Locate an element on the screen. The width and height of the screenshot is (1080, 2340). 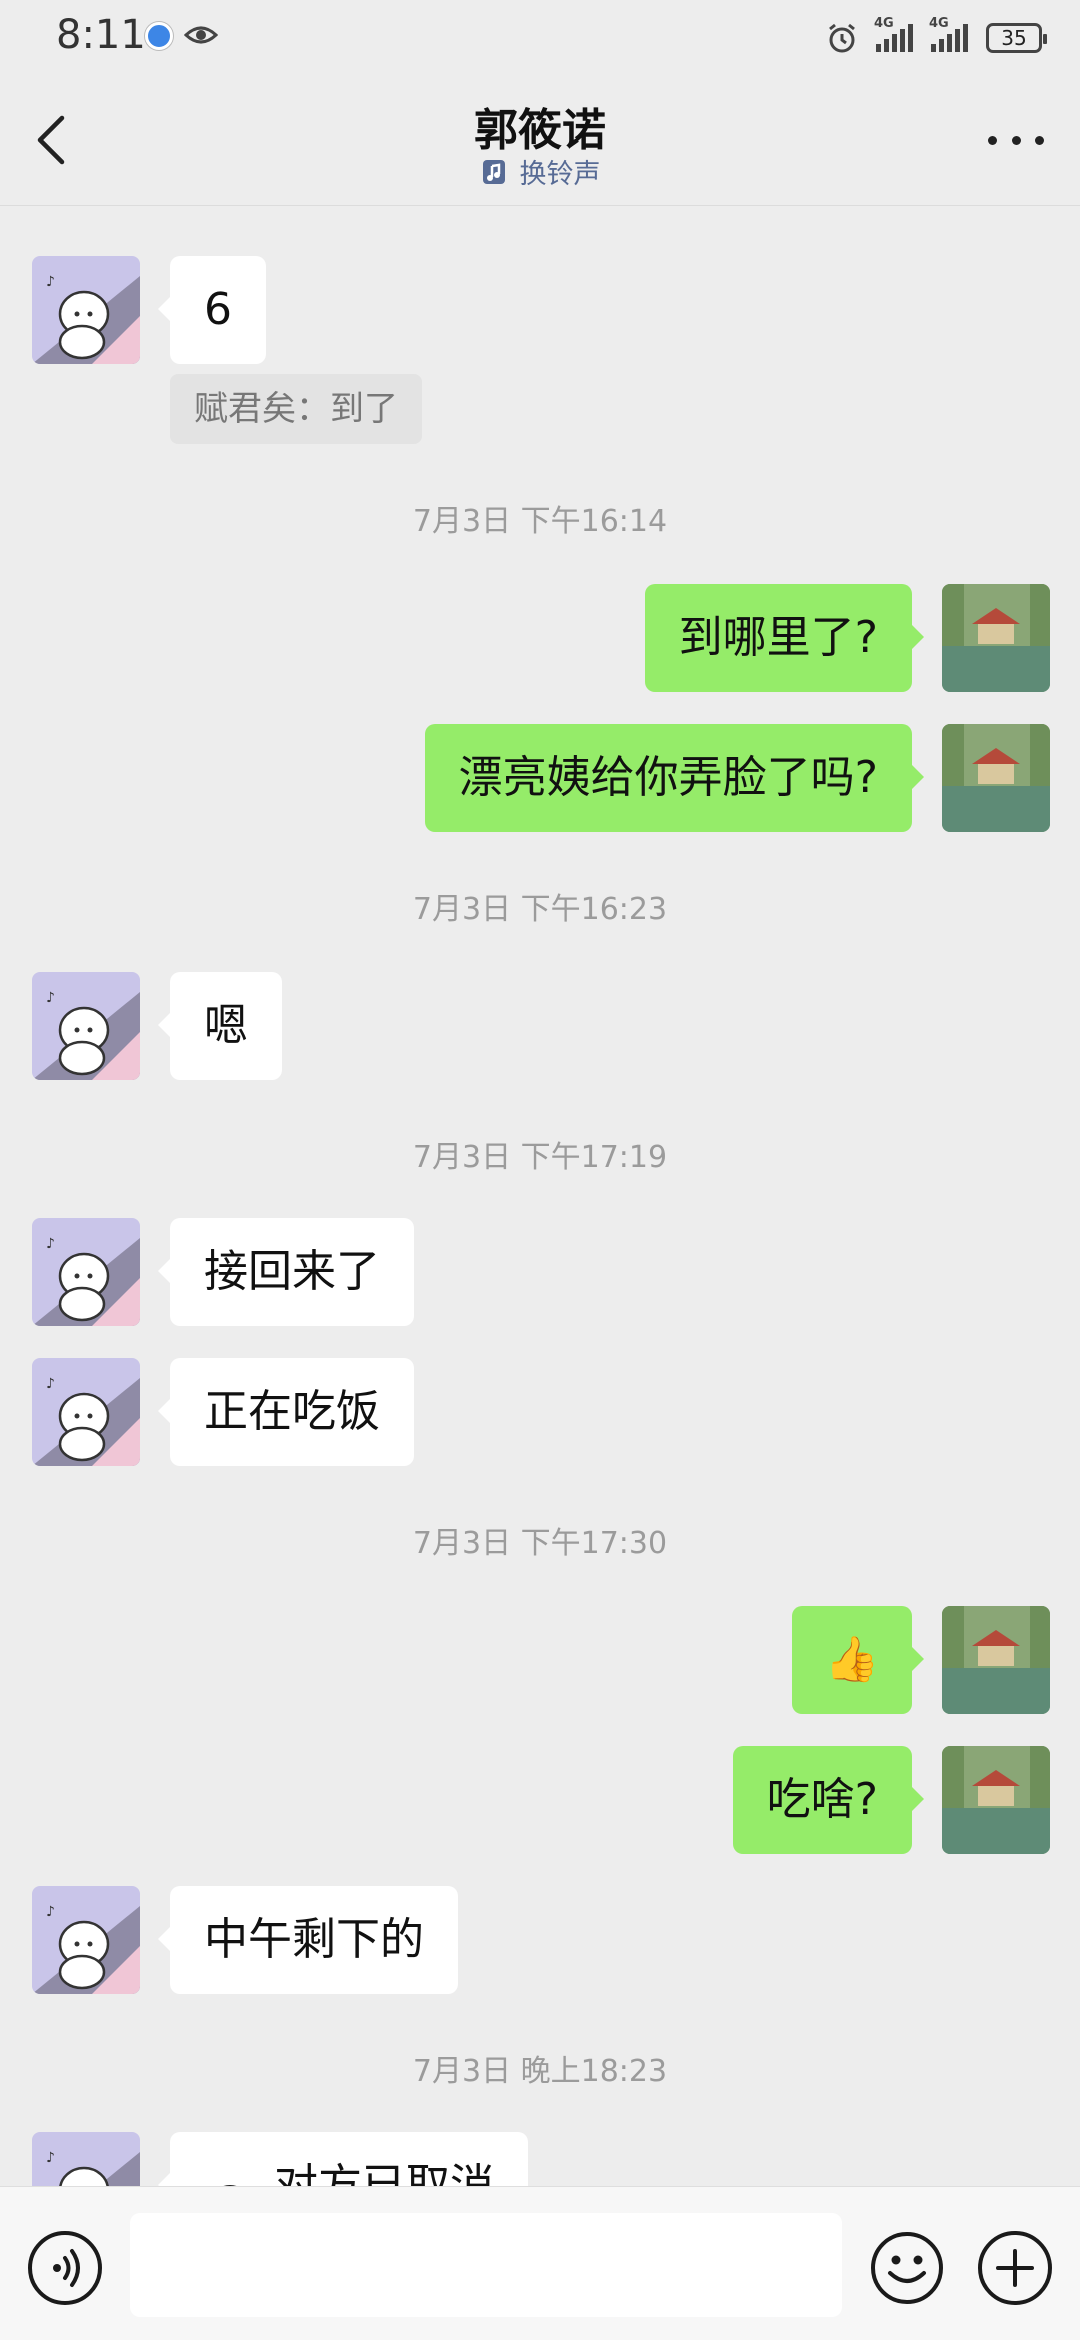
music-note-icon is located at coordinates (493, 171).